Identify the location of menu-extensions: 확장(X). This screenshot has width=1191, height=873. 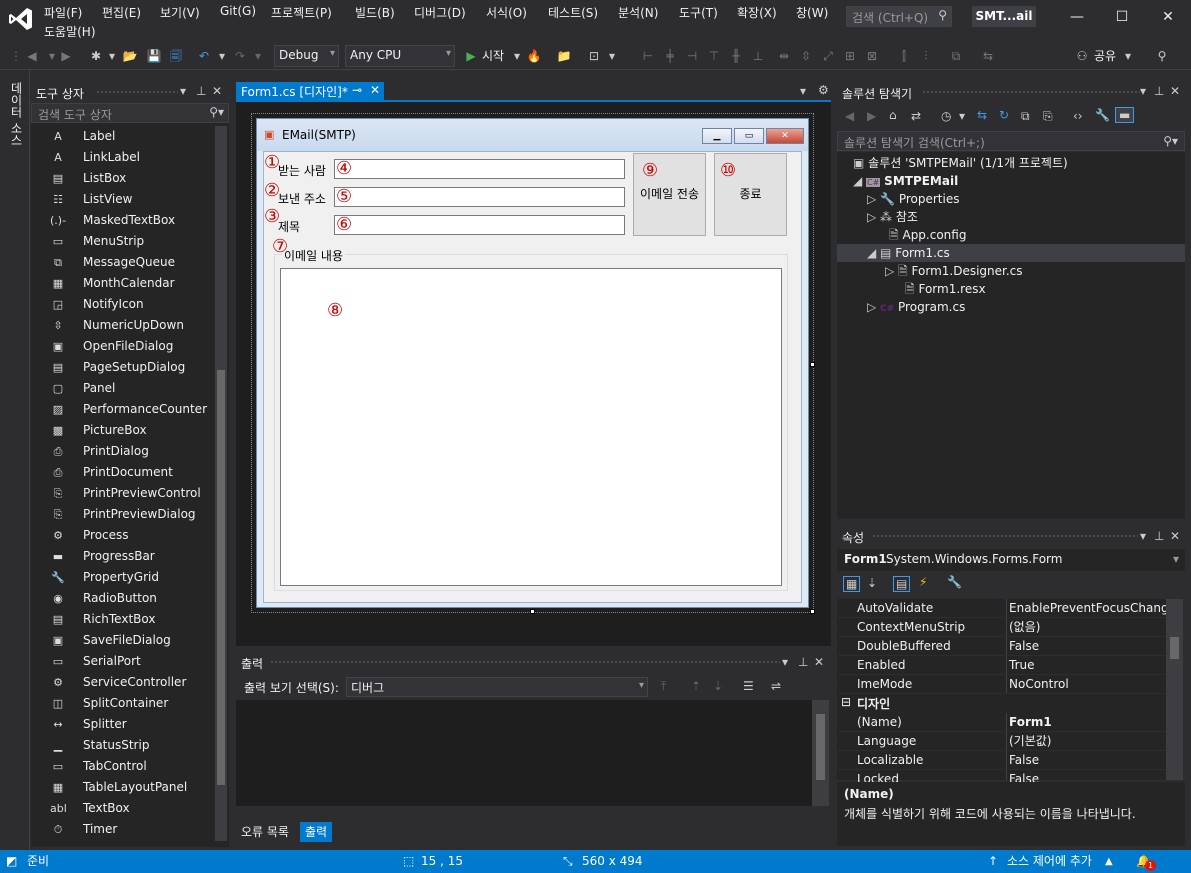
(757, 12).